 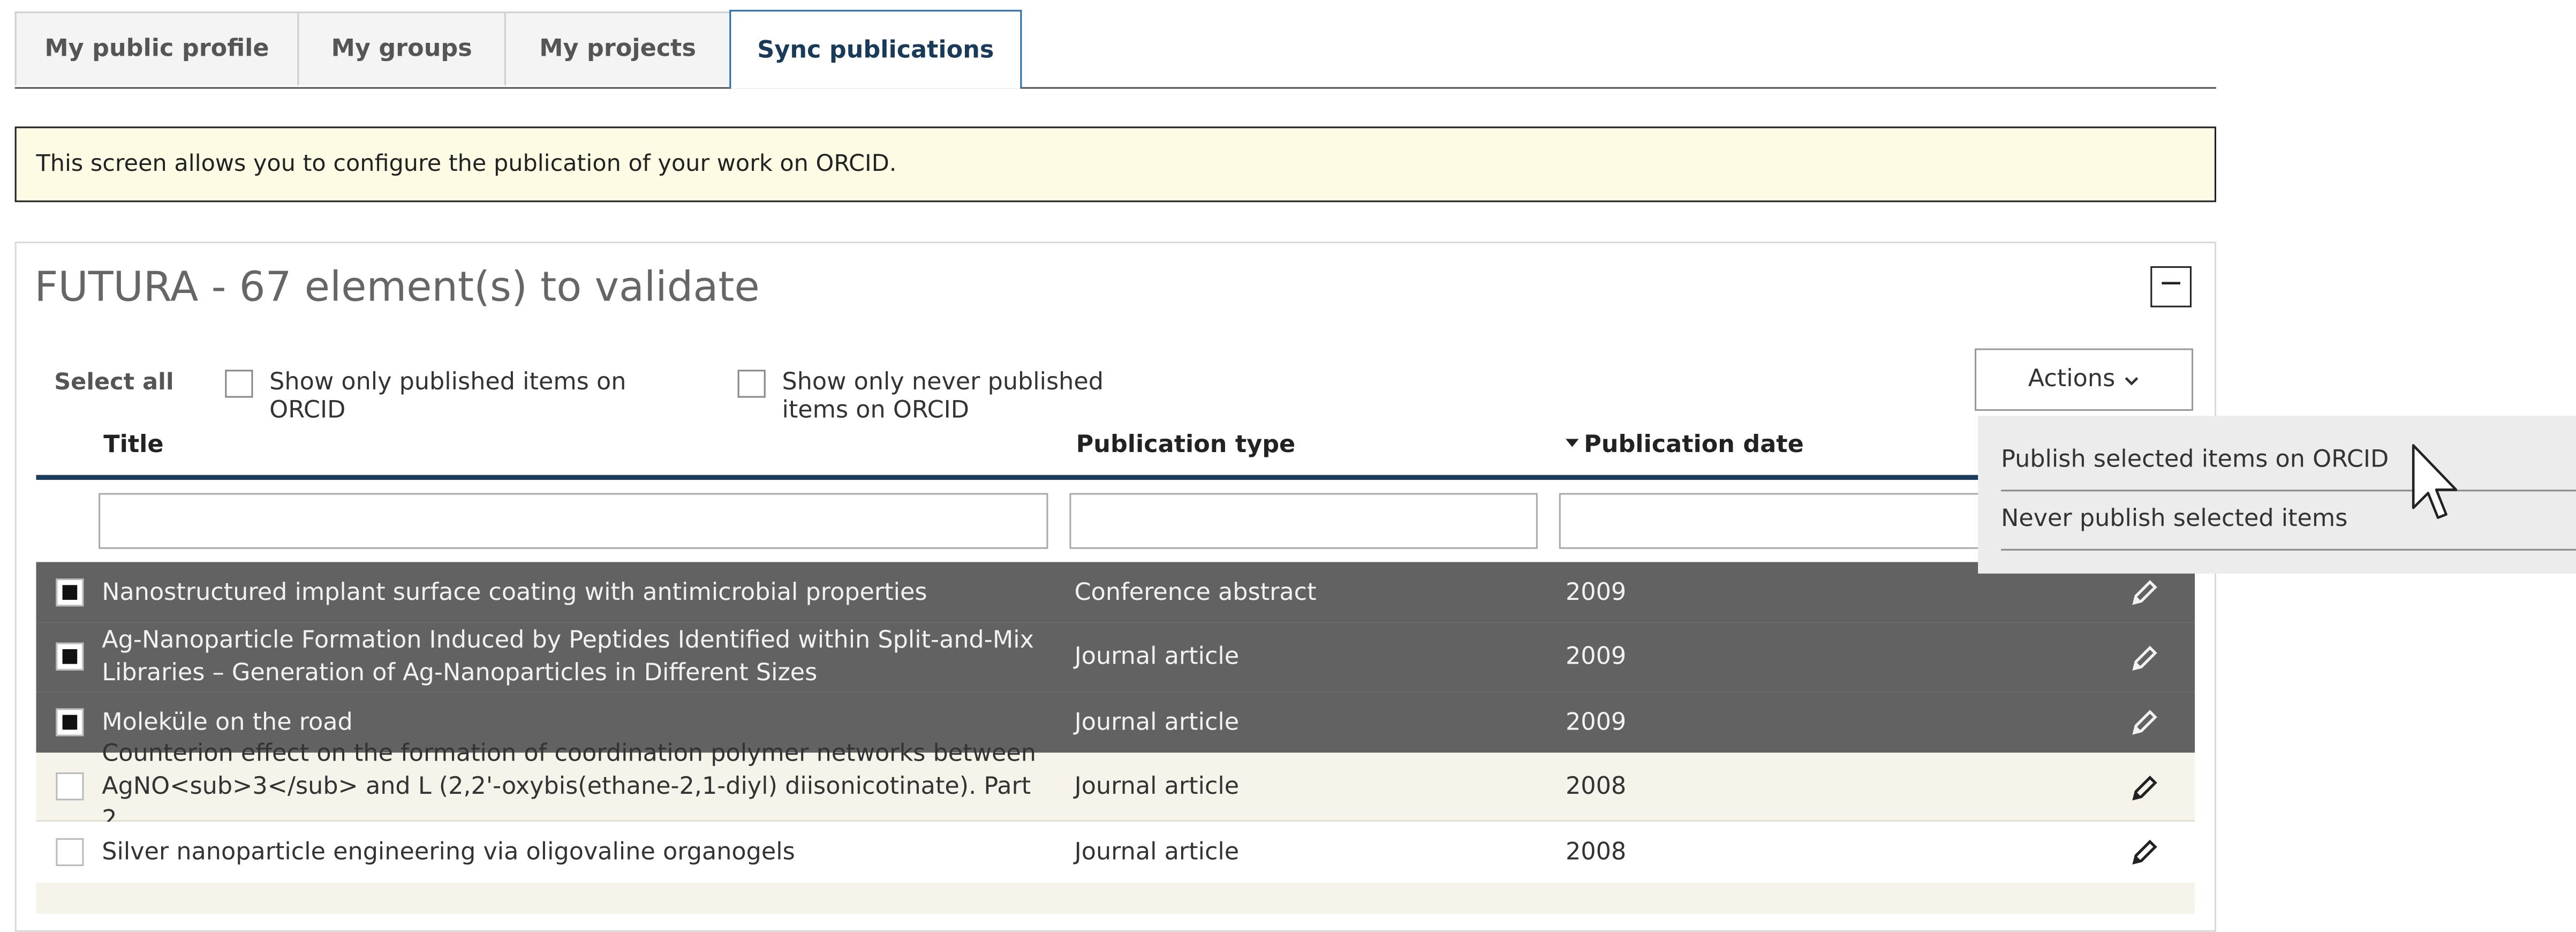 What do you see at coordinates (113, 383) in the screenshot?
I see `select-all-link: Select all` at bounding box center [113, 383].